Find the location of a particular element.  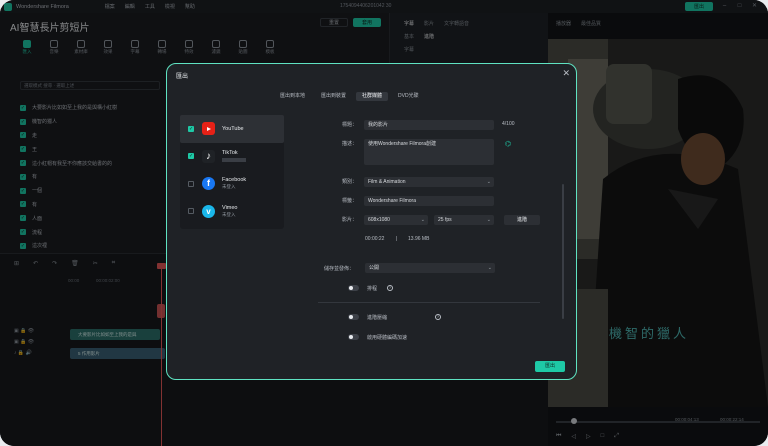

platform-tiktok: ✓ ♪ TikTok is located at coordinates (232, 157).